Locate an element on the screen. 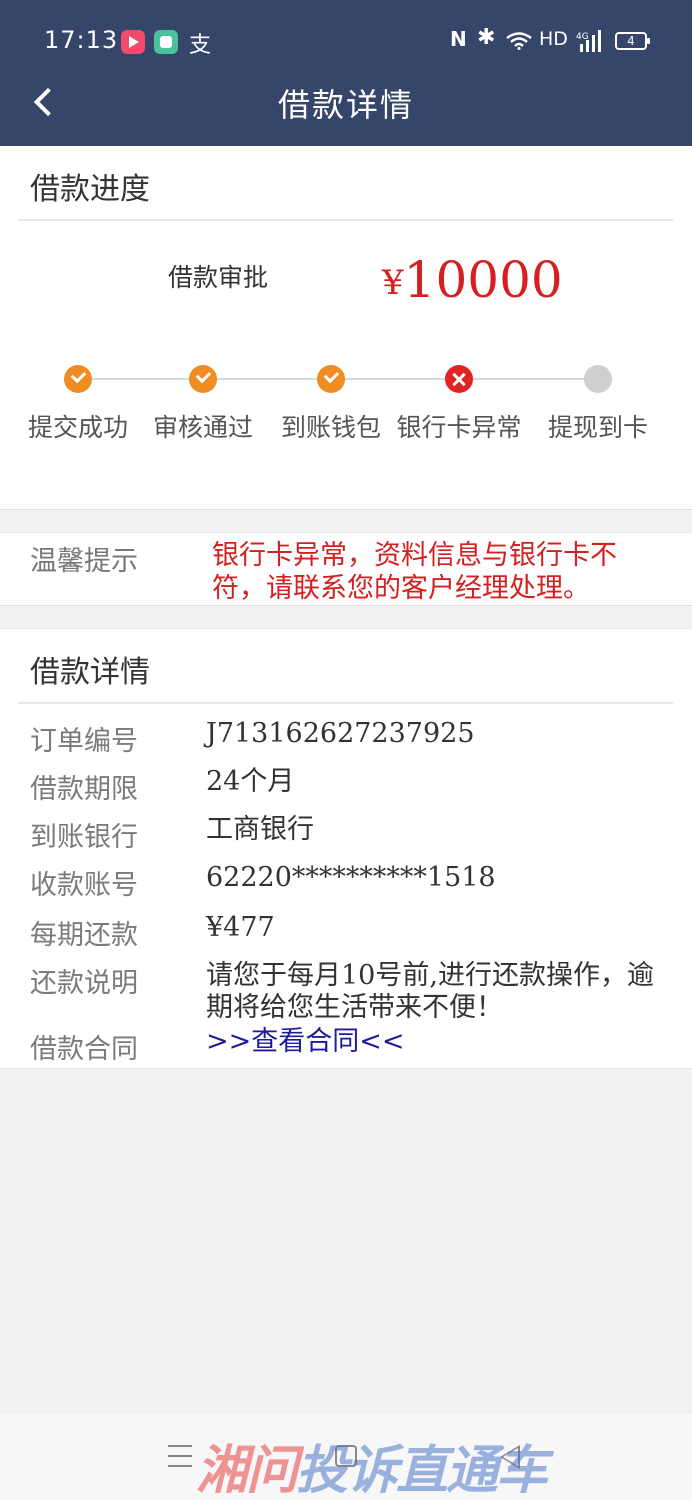 The image size is (692, 1500). hd-indicator: HD is located at coordinates (553, 39).